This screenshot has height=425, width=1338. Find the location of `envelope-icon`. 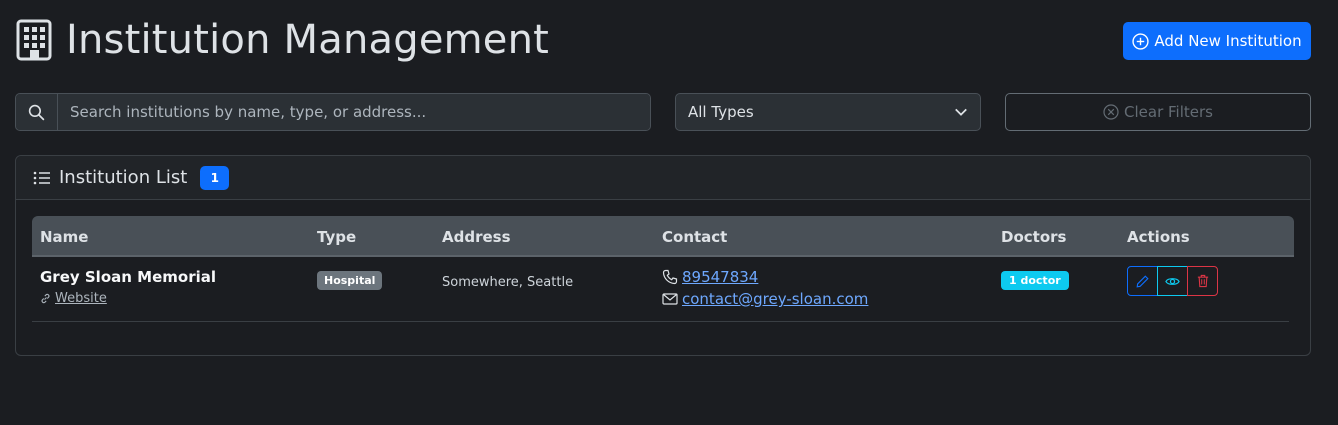

envelope-icon is located at coordinates (670, 299).